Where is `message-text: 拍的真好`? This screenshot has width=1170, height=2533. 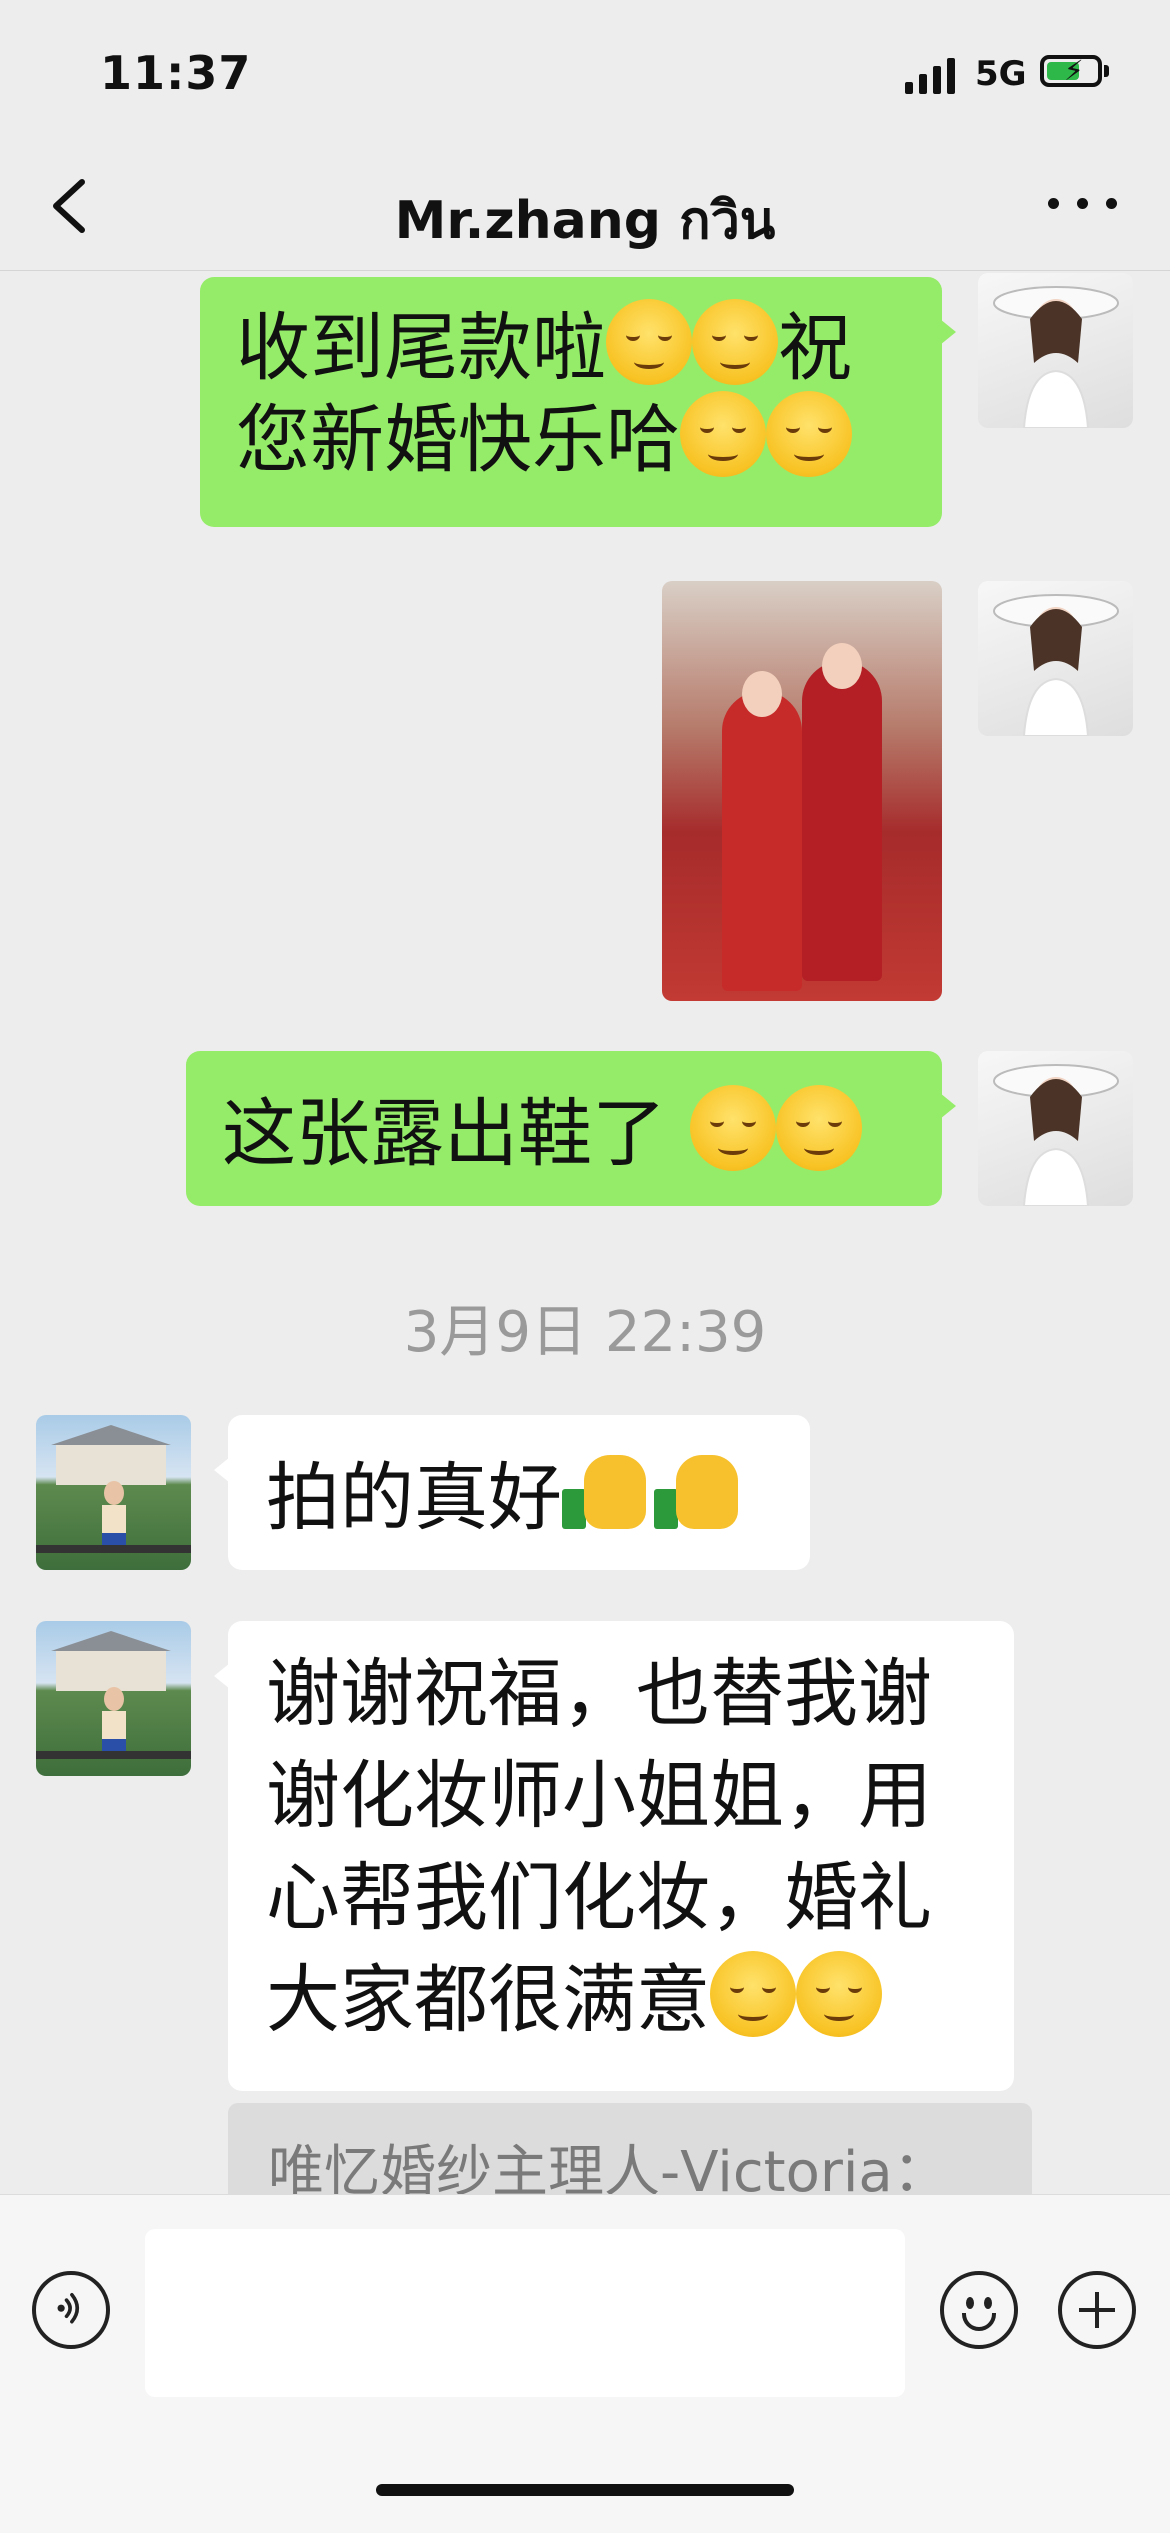
message-text: 拍的真好 is located at coordinates (414, 1498).